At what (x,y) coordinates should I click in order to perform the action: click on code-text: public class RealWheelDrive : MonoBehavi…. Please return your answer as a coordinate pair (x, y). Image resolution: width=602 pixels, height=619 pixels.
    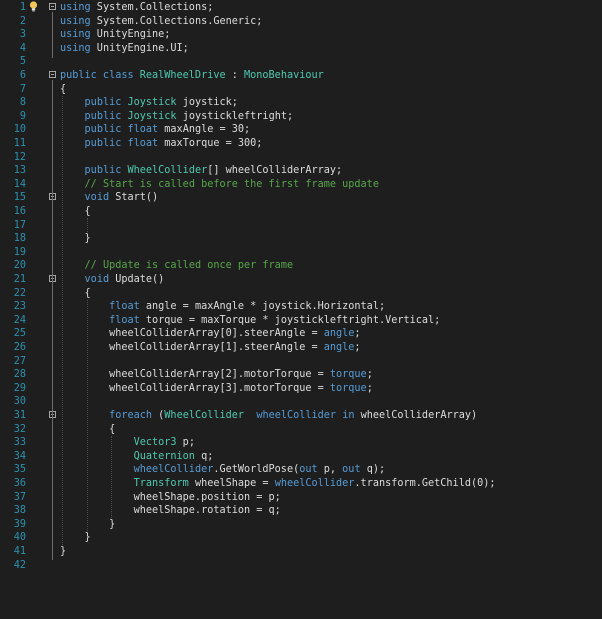
    Looking at the image, I should click on (192, 75).